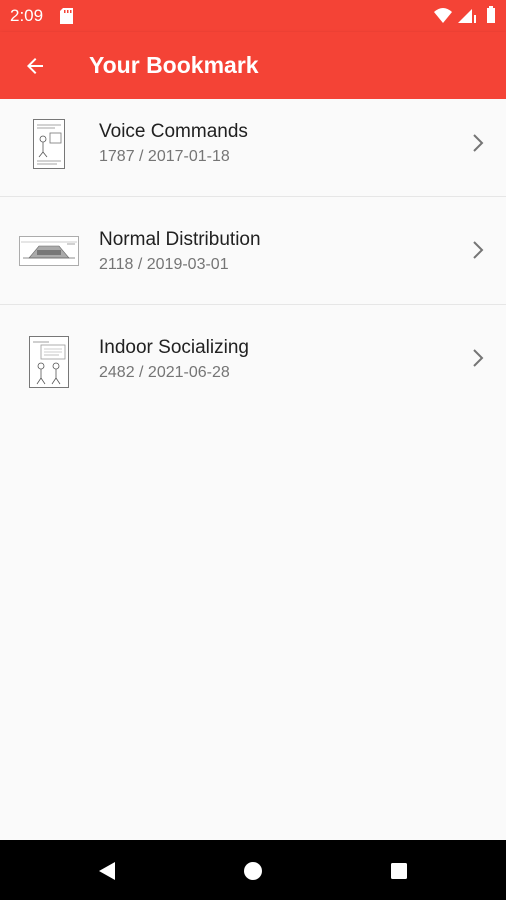  I want to click on arrow-back-icon, so click(35, 66).